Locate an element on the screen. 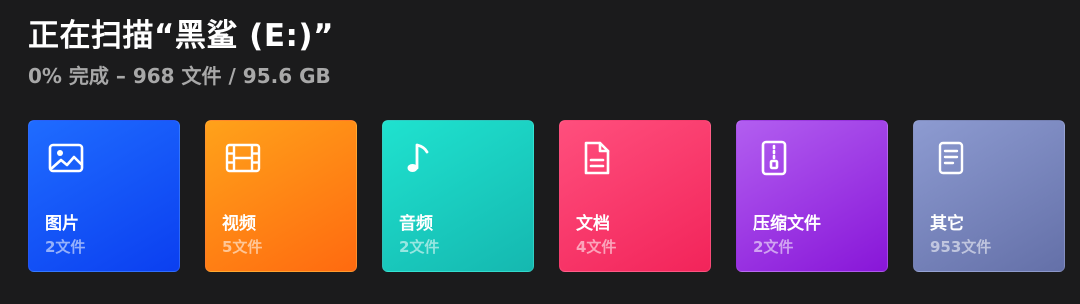 The image size is (1080, 304). scan-header: 正在扫描“黑鲨 (E:)” 0% 完成 – 968 文件 / 95.6 GB is located at coordinates (181, 52).